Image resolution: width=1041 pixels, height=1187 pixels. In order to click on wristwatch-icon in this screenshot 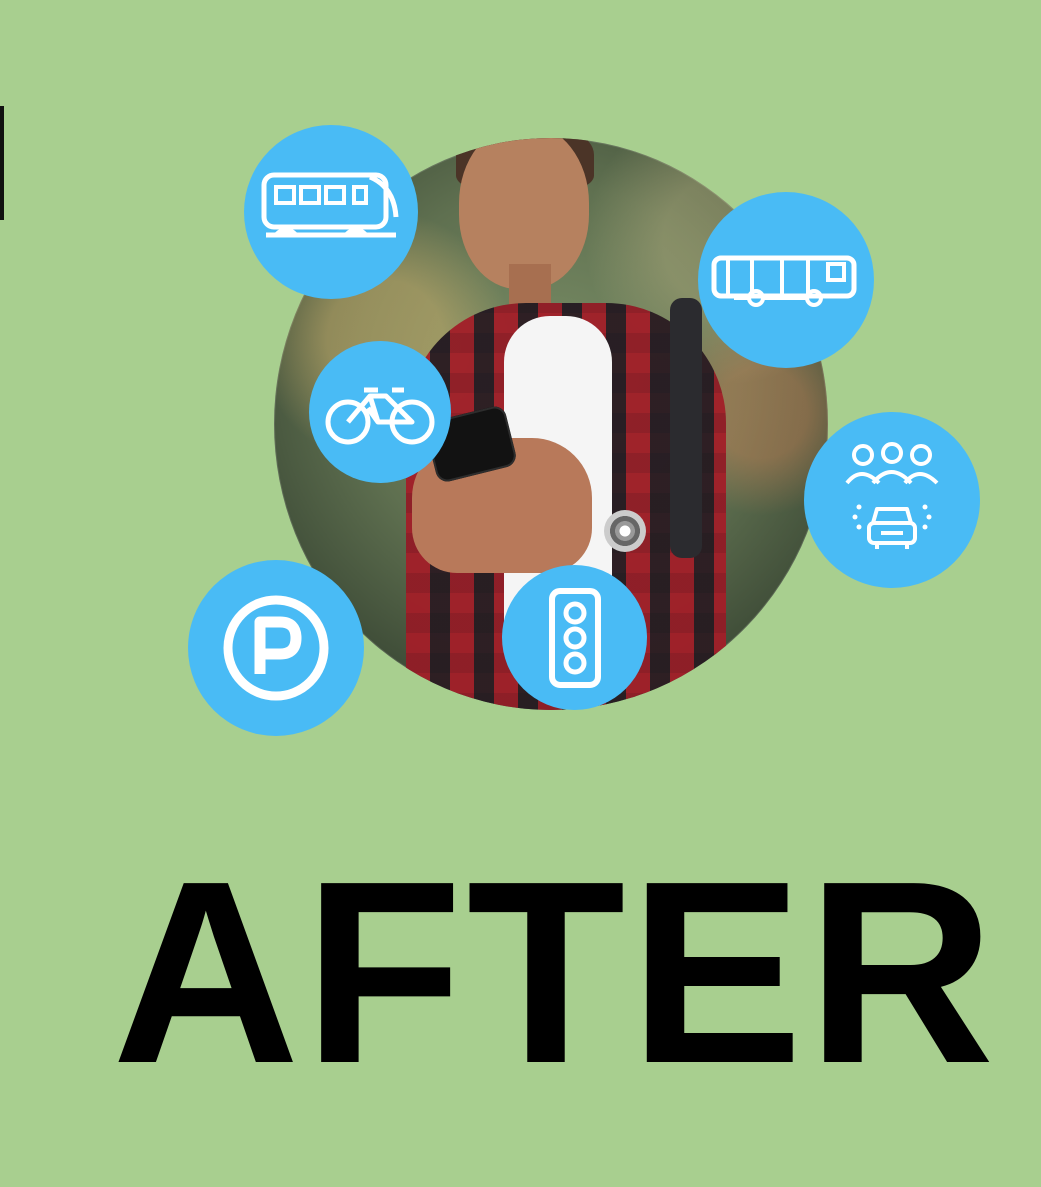, I will do `click(625, 531)`.